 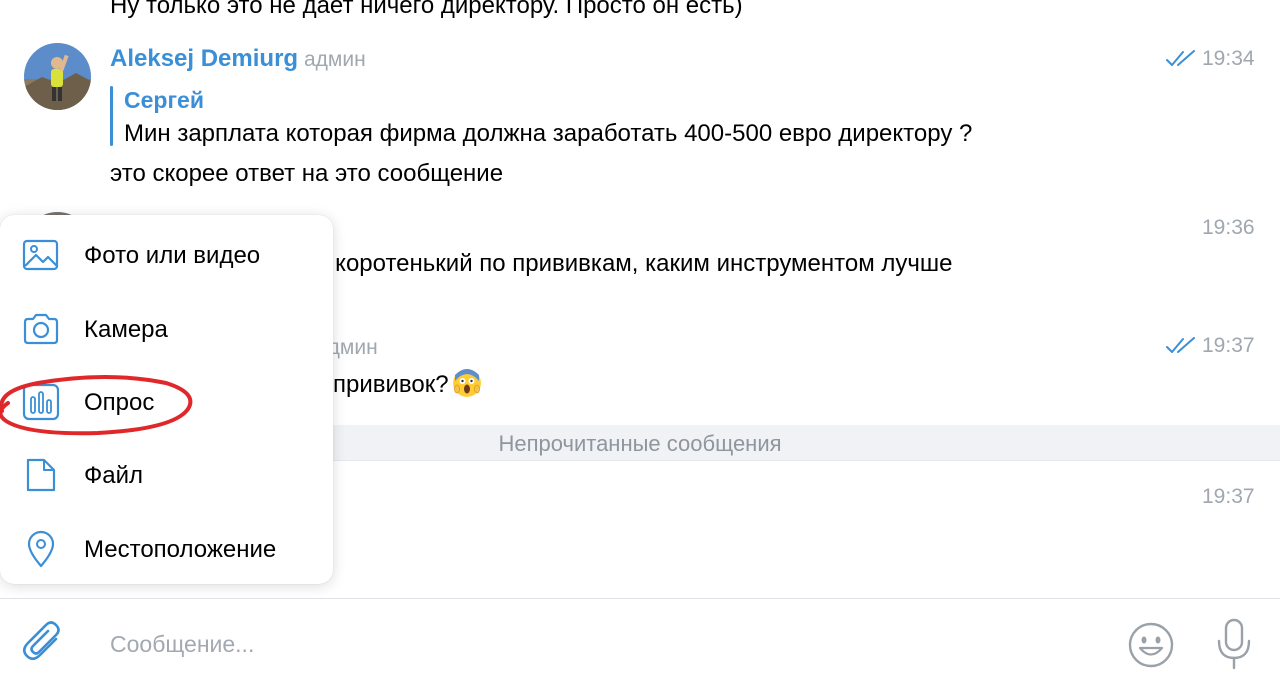 What do you see at coordinates (172, 255) in the screenshot?
I see `menu-item-label: Фото или видео` at bounding box center [172, 255].